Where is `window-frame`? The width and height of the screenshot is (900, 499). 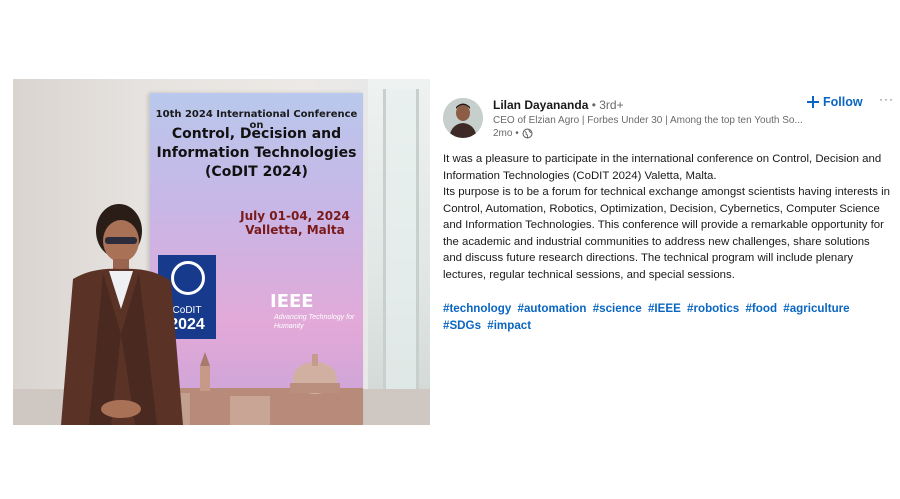 window-frame is located at coordinates (401, 257).